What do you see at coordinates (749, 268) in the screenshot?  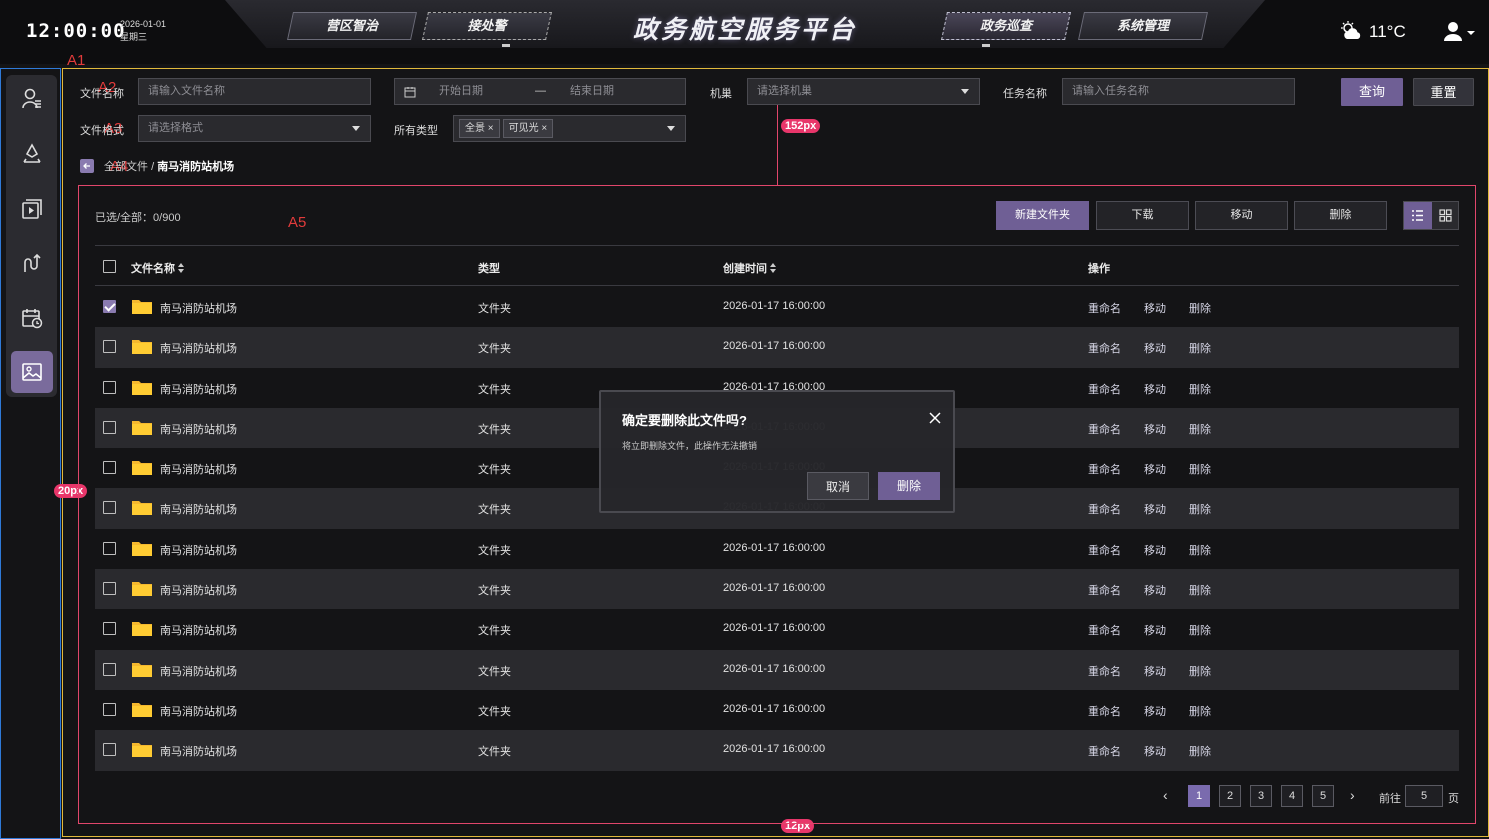 I see `column-header-created: 创建时间` at bounding box center [749, 268].